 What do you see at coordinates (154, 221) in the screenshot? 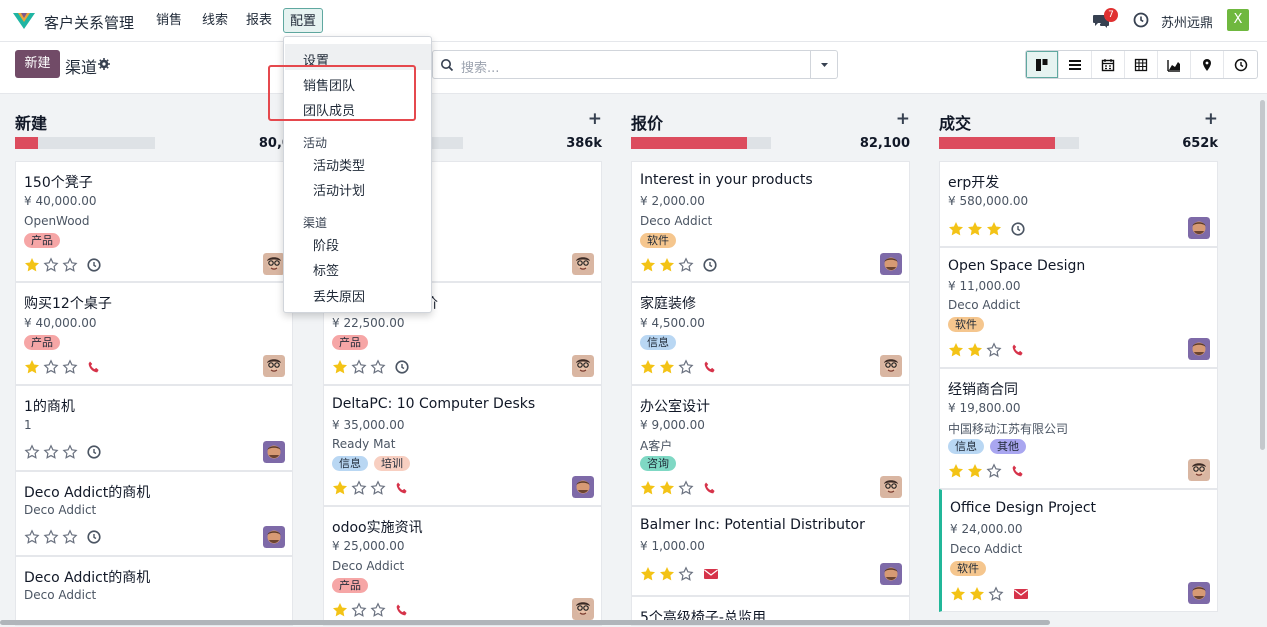
I see `kanban-card: 150个凳子 ¥ 40,000.00 OpenWood 产品` at bounding box center [154, 221].